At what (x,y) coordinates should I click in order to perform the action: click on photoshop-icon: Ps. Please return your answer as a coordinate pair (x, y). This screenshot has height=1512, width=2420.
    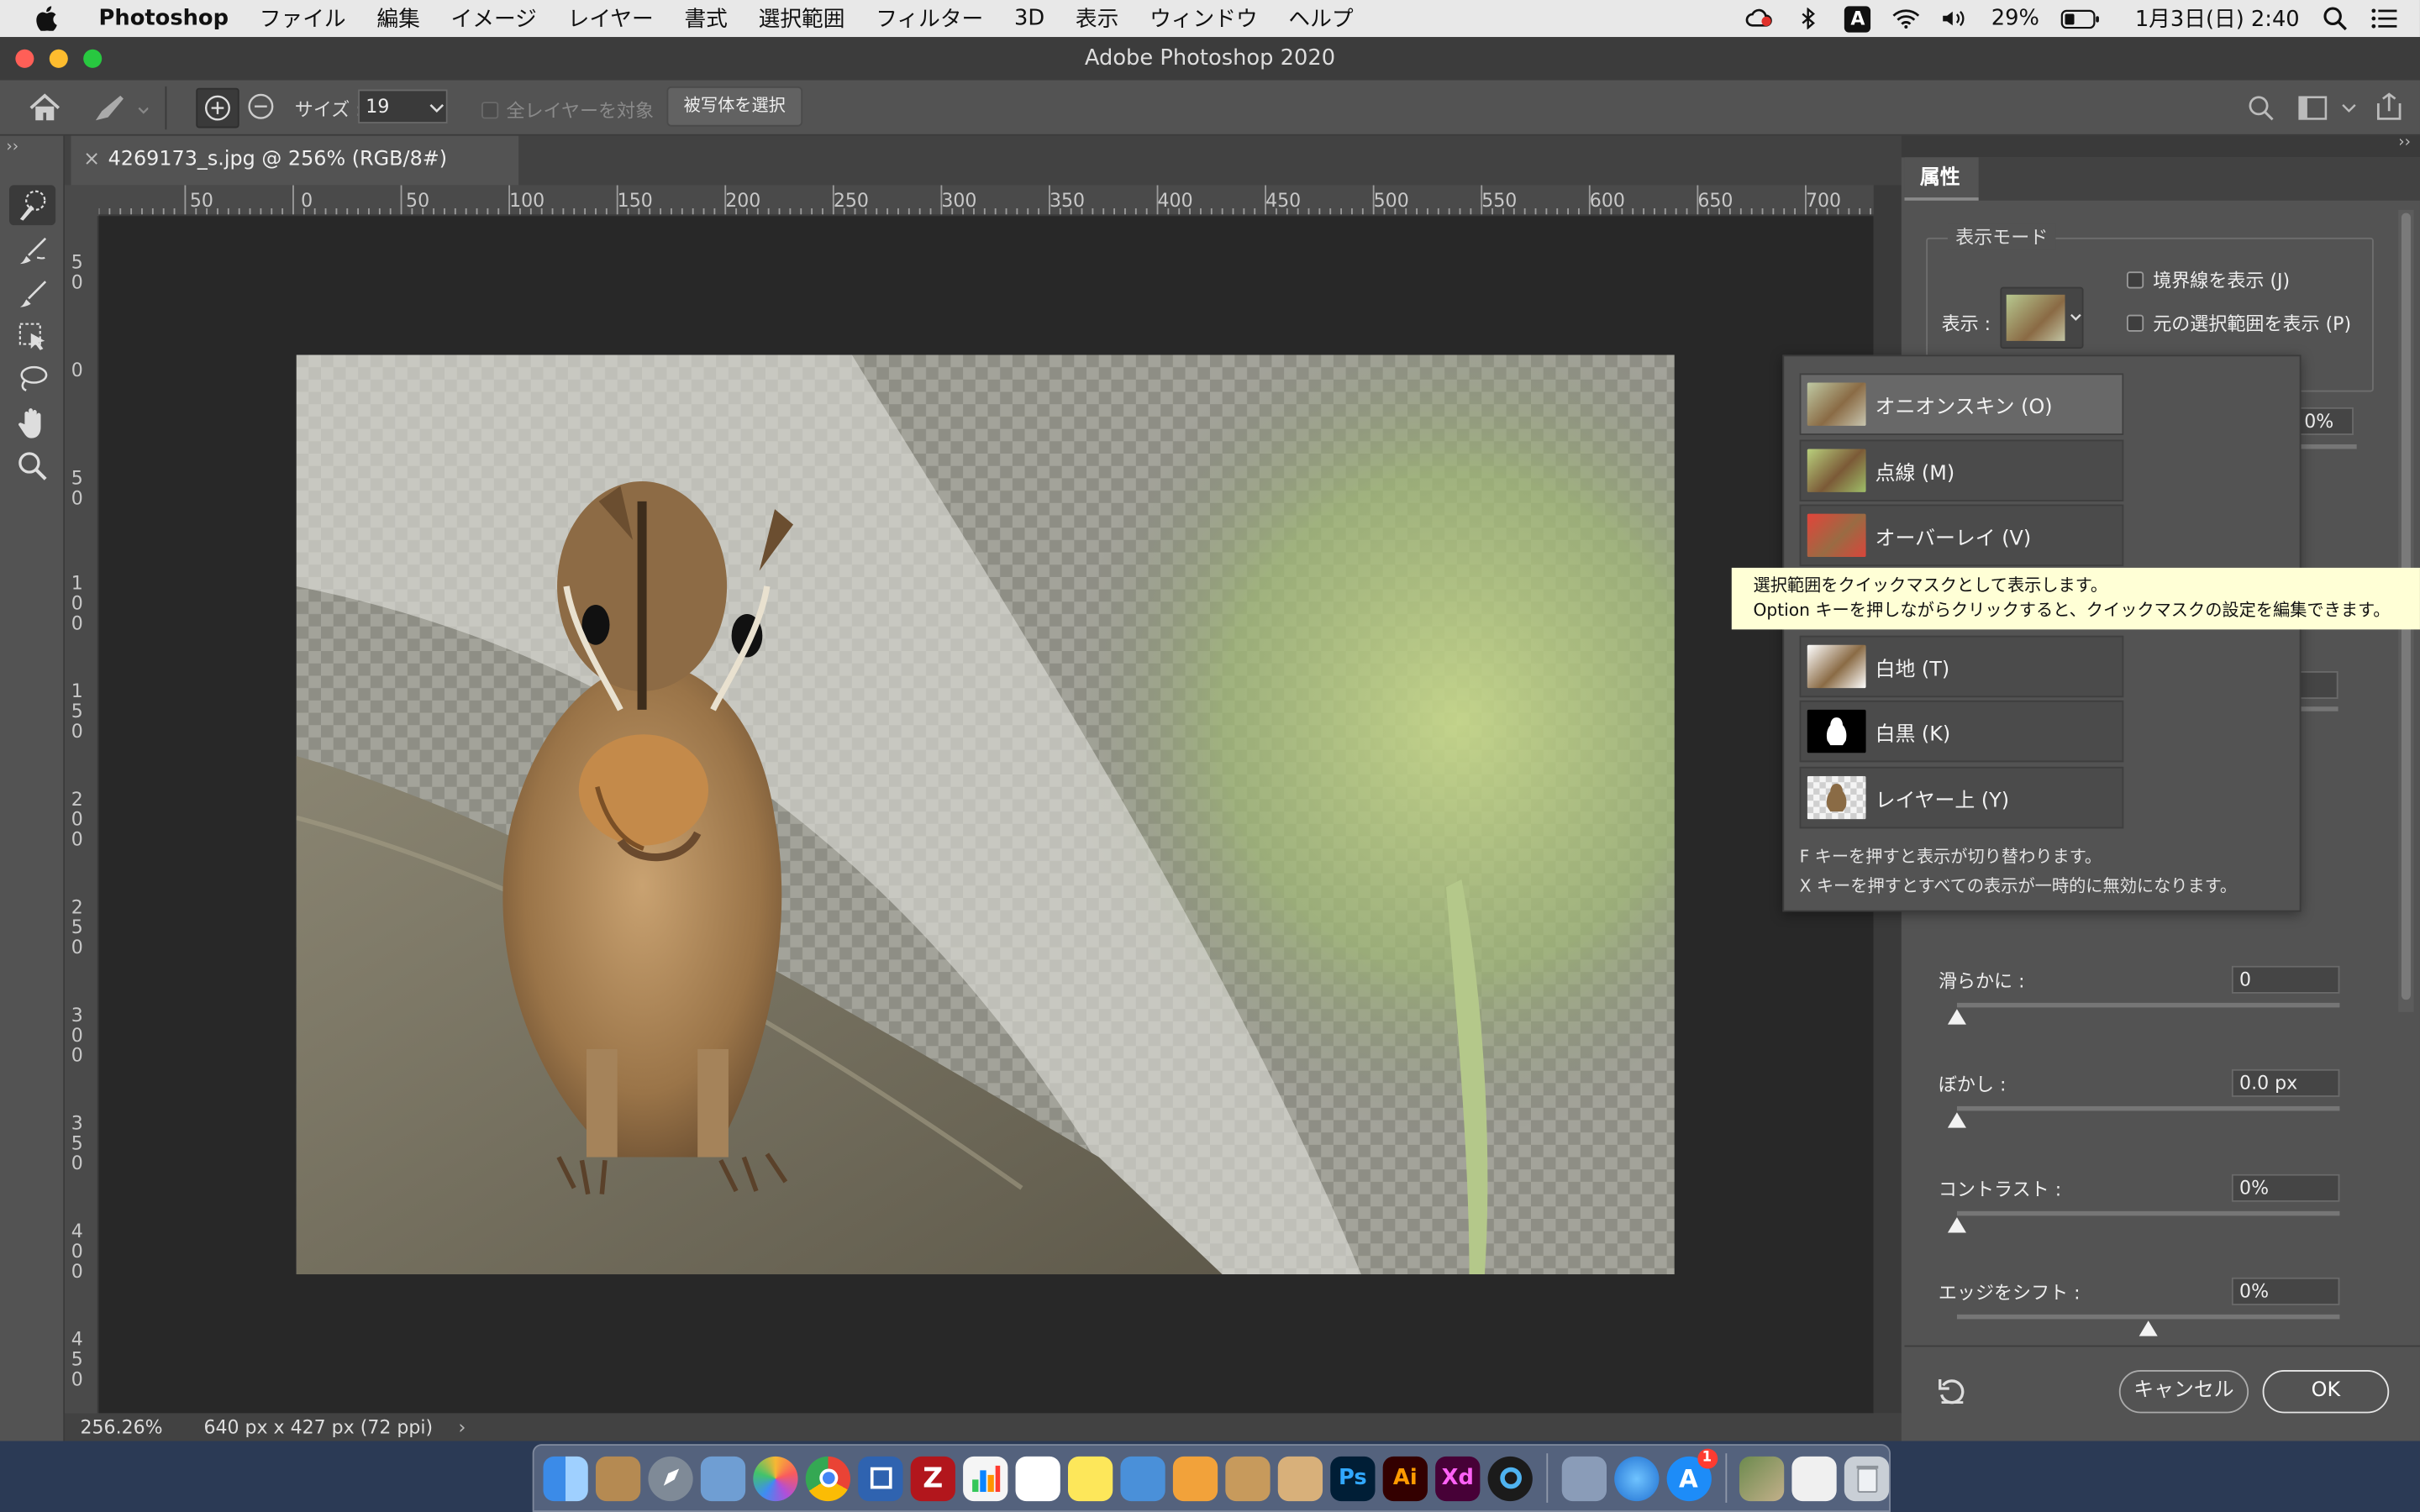
    Looking at the image, I should click on (1353, 1478).